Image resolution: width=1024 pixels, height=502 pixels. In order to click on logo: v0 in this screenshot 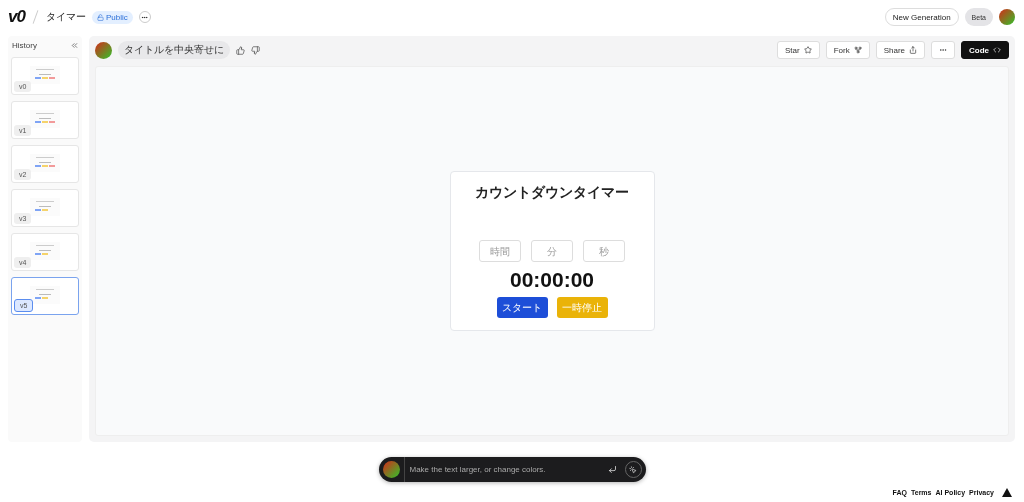, I will do `click(16, 17)`.